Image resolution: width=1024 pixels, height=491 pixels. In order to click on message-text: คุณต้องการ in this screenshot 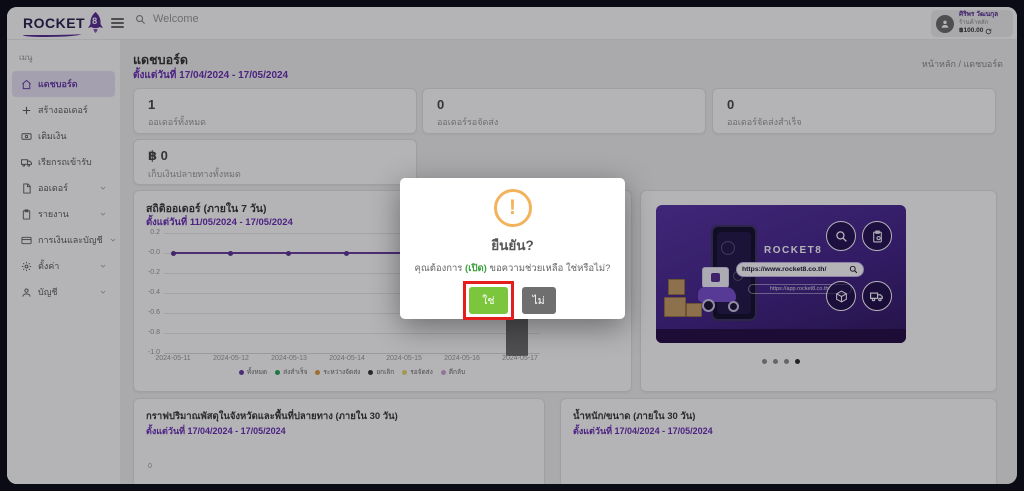, I will do `click(440, 268)`.